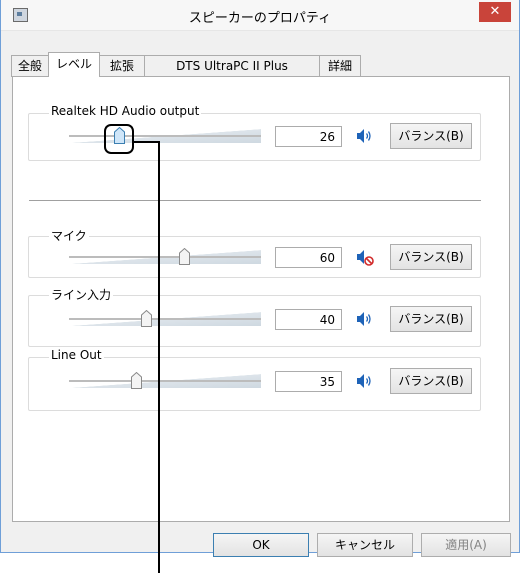  What do you see at coordinates (308, 381) in the screenshot?
I see `volume-value-line-out: 35` at bounding box center [308, 381].